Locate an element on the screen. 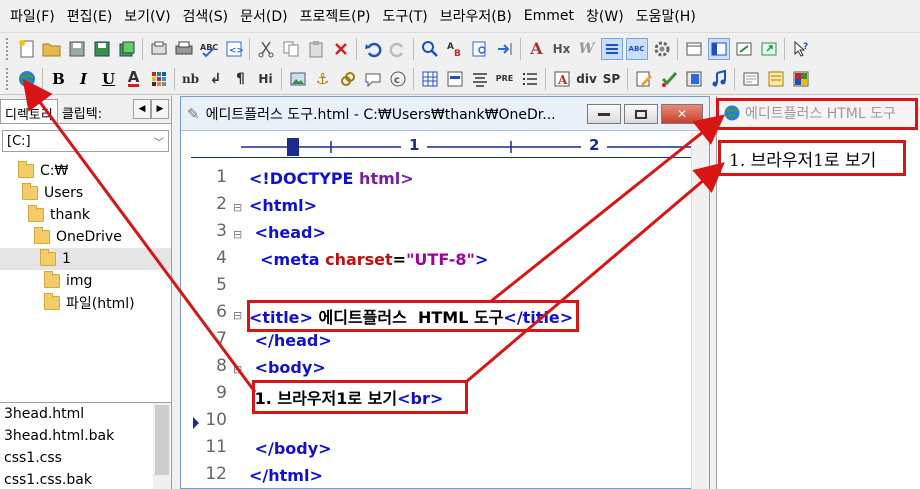  maximize-button is located at coordinates (641, 114).